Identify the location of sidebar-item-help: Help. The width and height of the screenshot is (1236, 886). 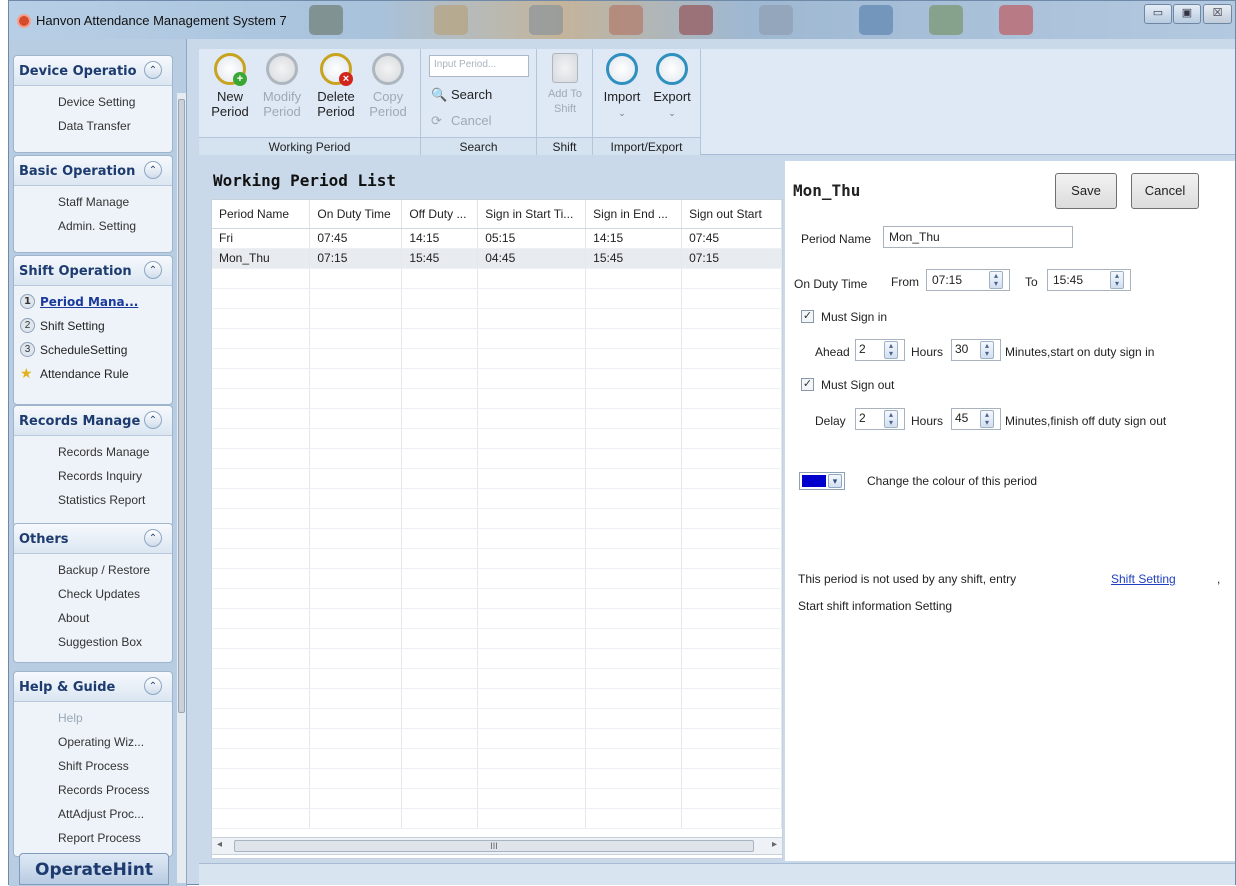
(93, 718).